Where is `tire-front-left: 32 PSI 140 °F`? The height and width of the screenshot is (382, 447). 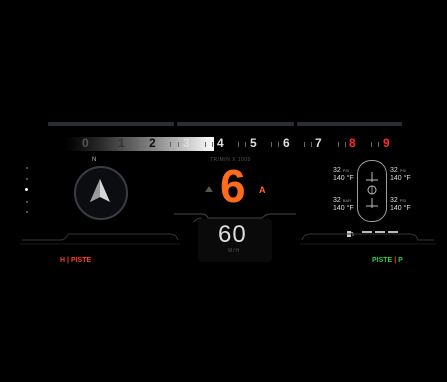 tire-front-left: 32 PSI 140 °F is located at coordinates (343, 175).